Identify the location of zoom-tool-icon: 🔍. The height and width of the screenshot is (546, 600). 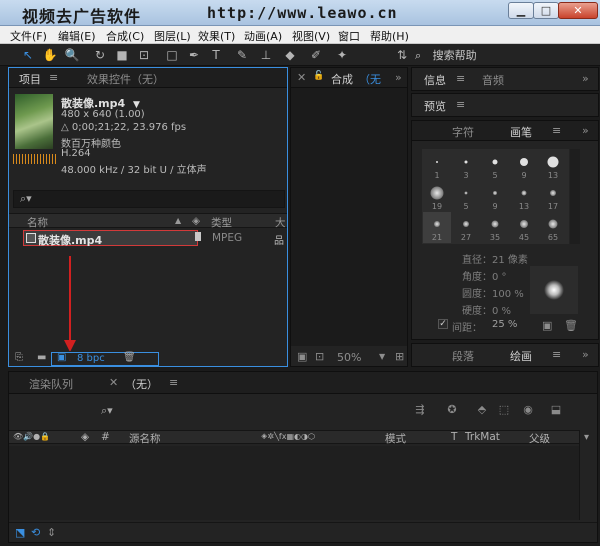
(72, 55).